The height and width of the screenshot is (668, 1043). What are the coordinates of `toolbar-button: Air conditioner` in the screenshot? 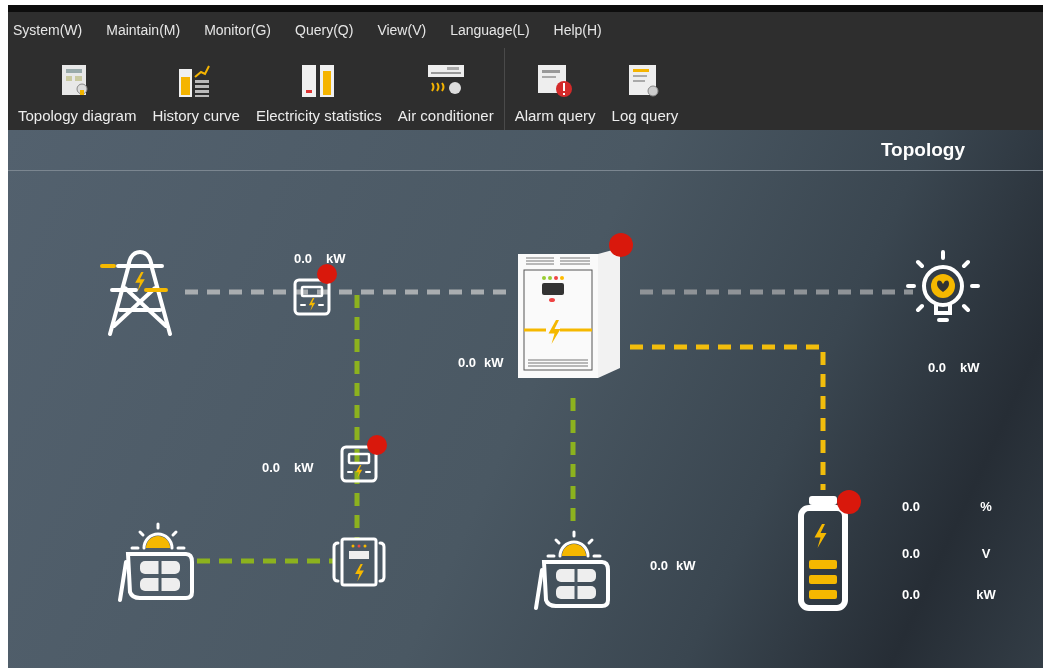 It's located at (445, 89).